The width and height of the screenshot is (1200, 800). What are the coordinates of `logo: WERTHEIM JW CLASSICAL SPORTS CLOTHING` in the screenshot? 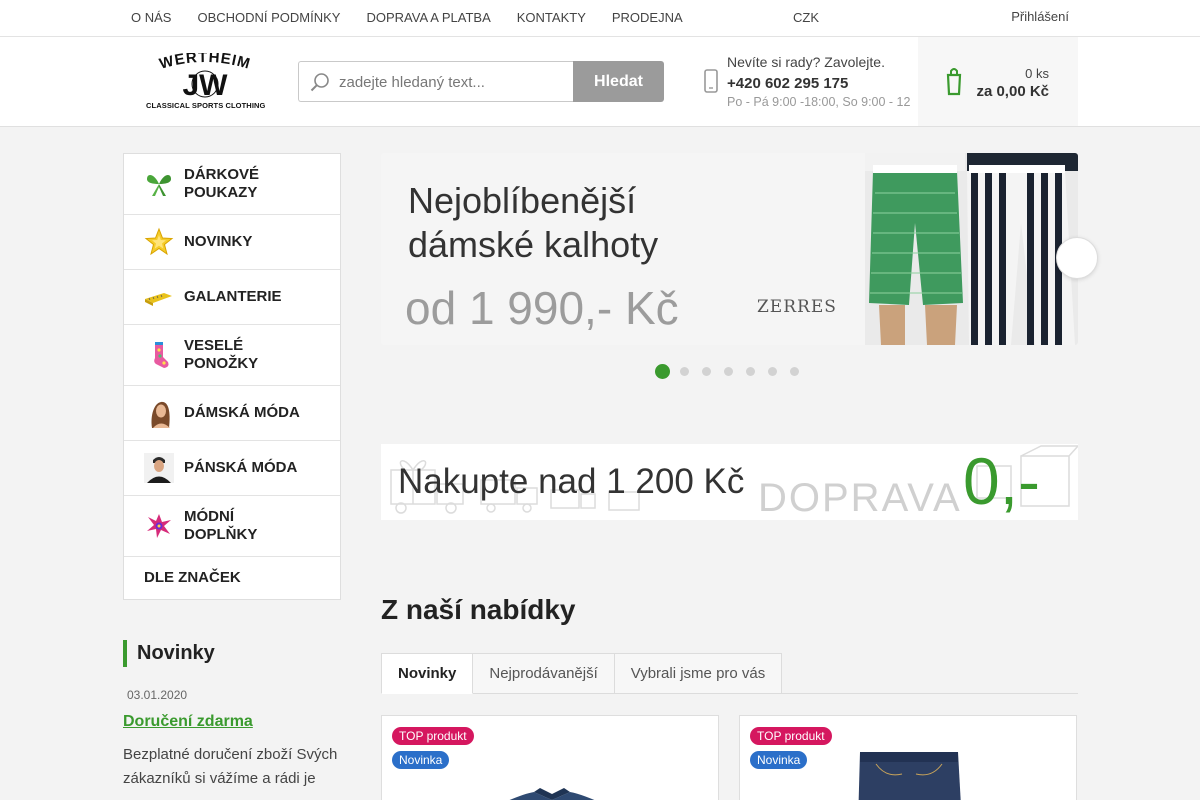 It's located at (206, 83).